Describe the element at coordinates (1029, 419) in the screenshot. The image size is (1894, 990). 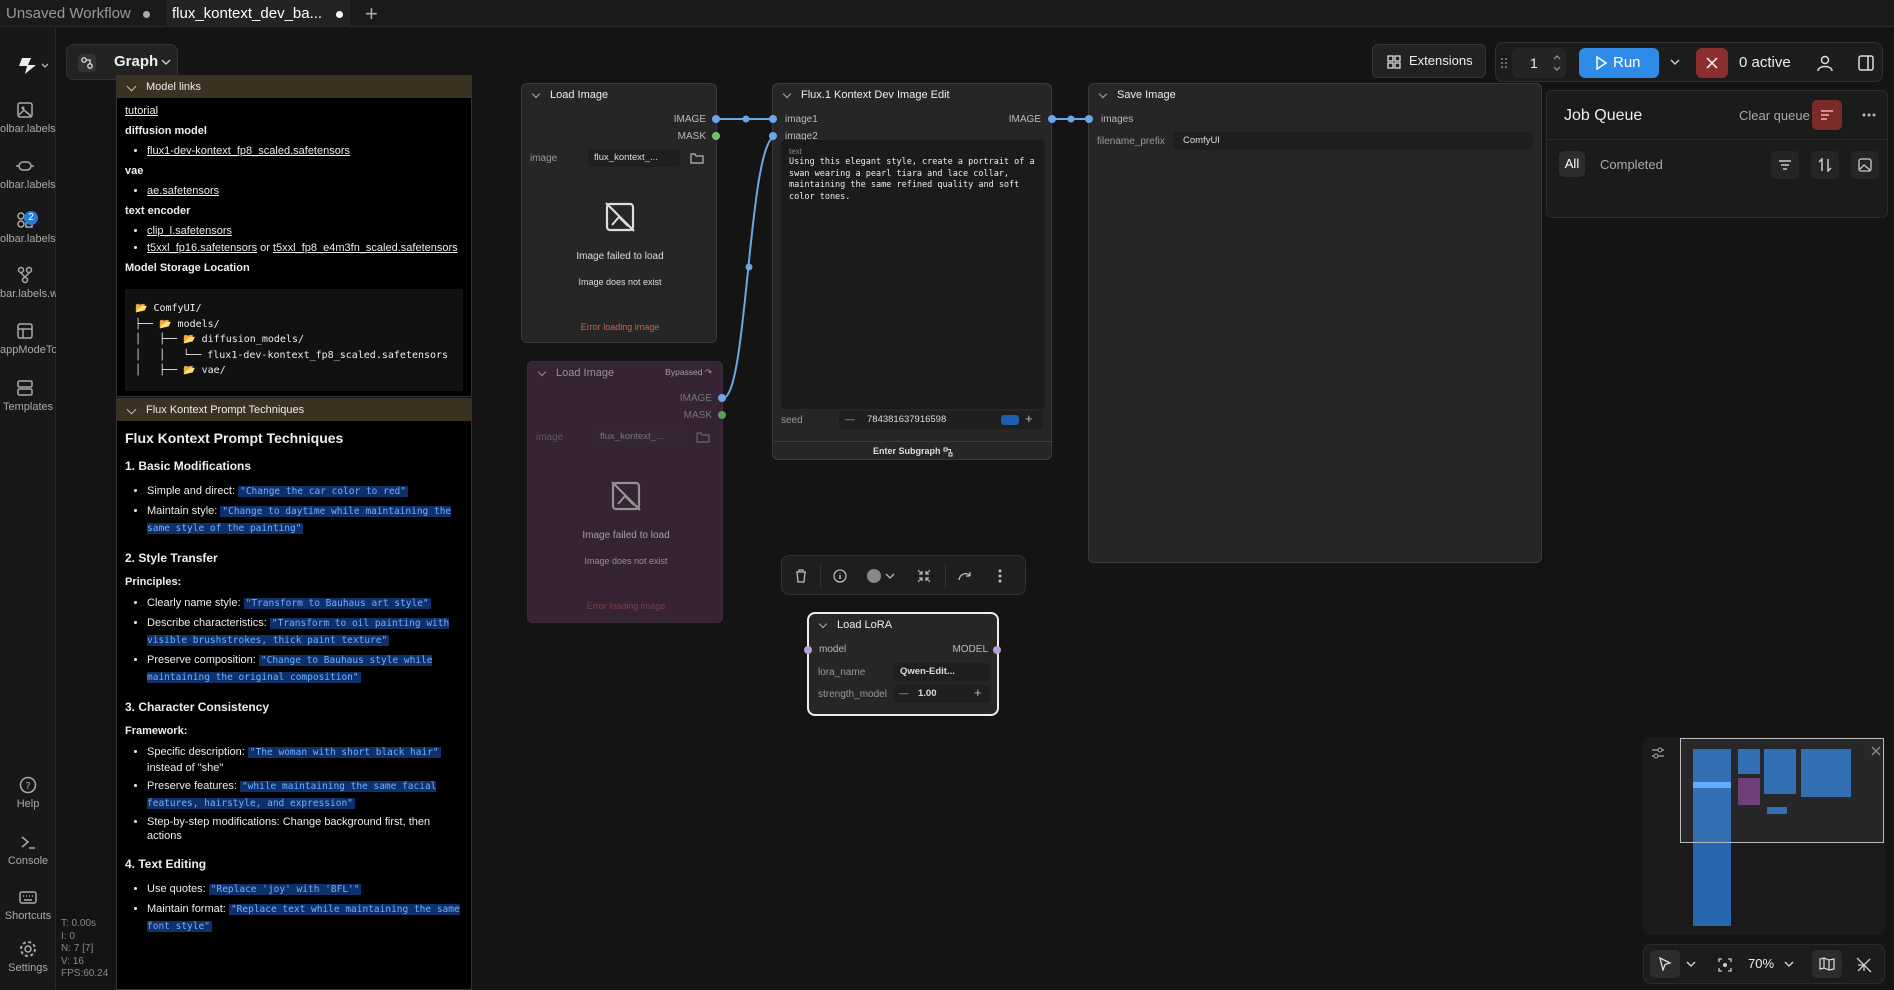
I see `seed-increment-button: +` at that location.